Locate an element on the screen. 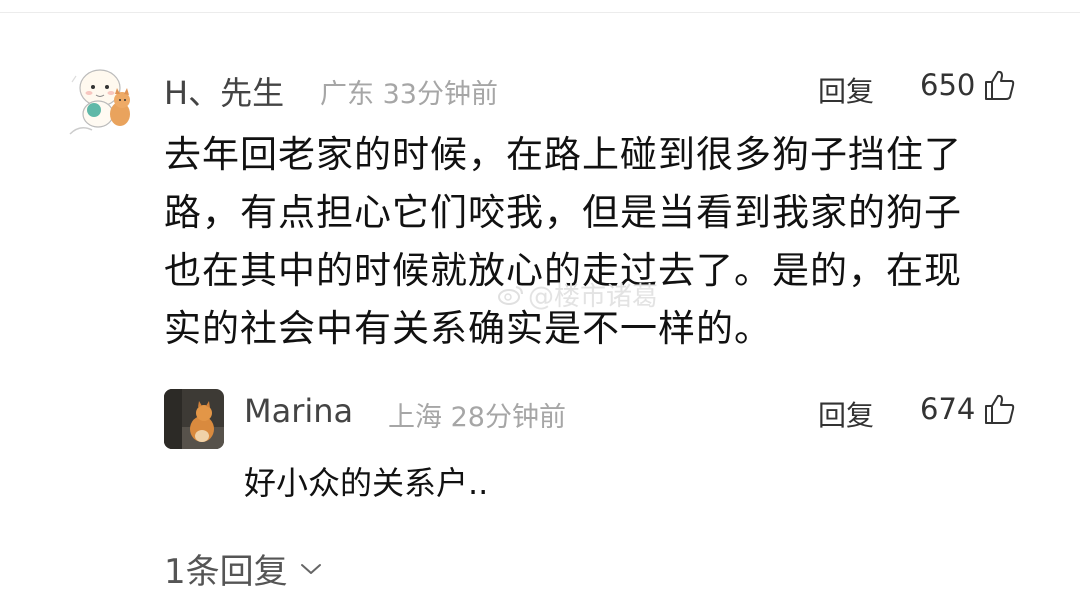 Image resolution: width=1080 pixels, height=599 pixels. reply-like-button: 674 is located at coordinates (968, 409).